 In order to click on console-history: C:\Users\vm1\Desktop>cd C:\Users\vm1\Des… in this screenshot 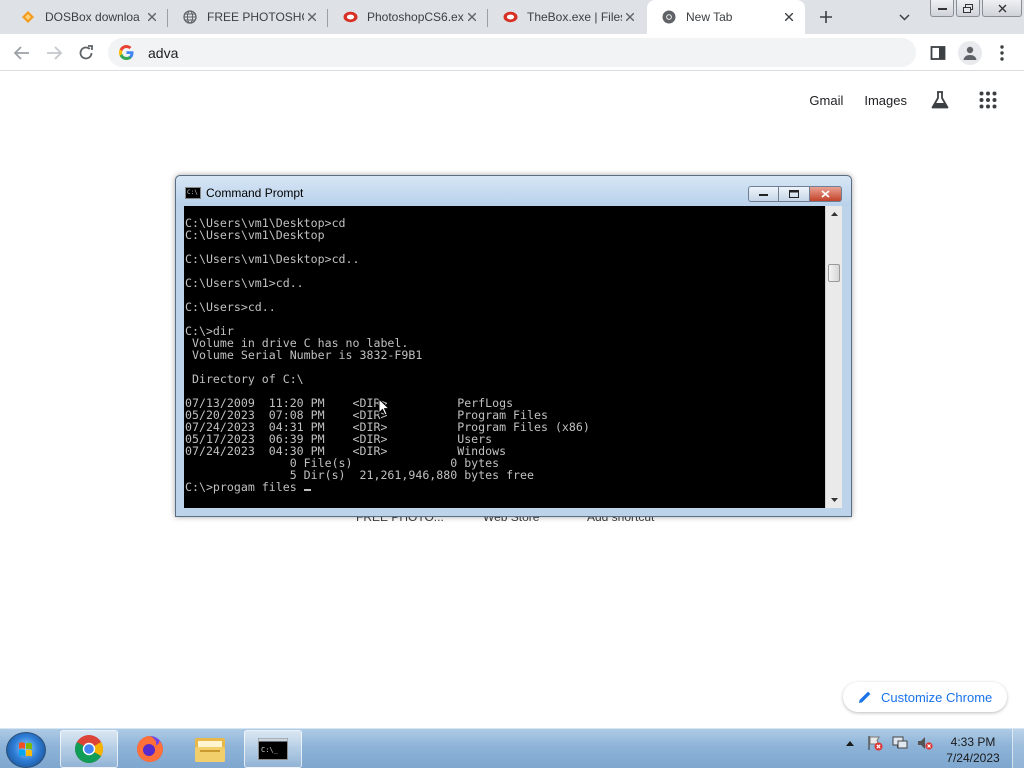, I will do `click(387, 349)`.